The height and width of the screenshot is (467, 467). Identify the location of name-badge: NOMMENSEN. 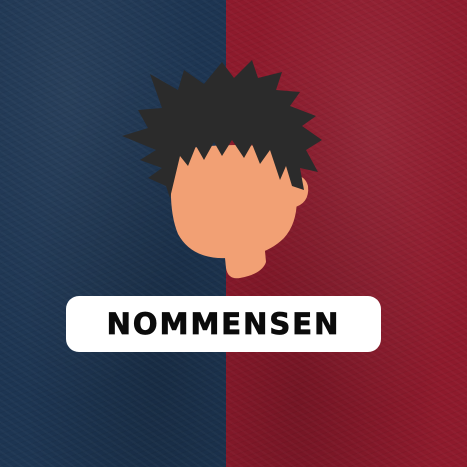
(223, 324).